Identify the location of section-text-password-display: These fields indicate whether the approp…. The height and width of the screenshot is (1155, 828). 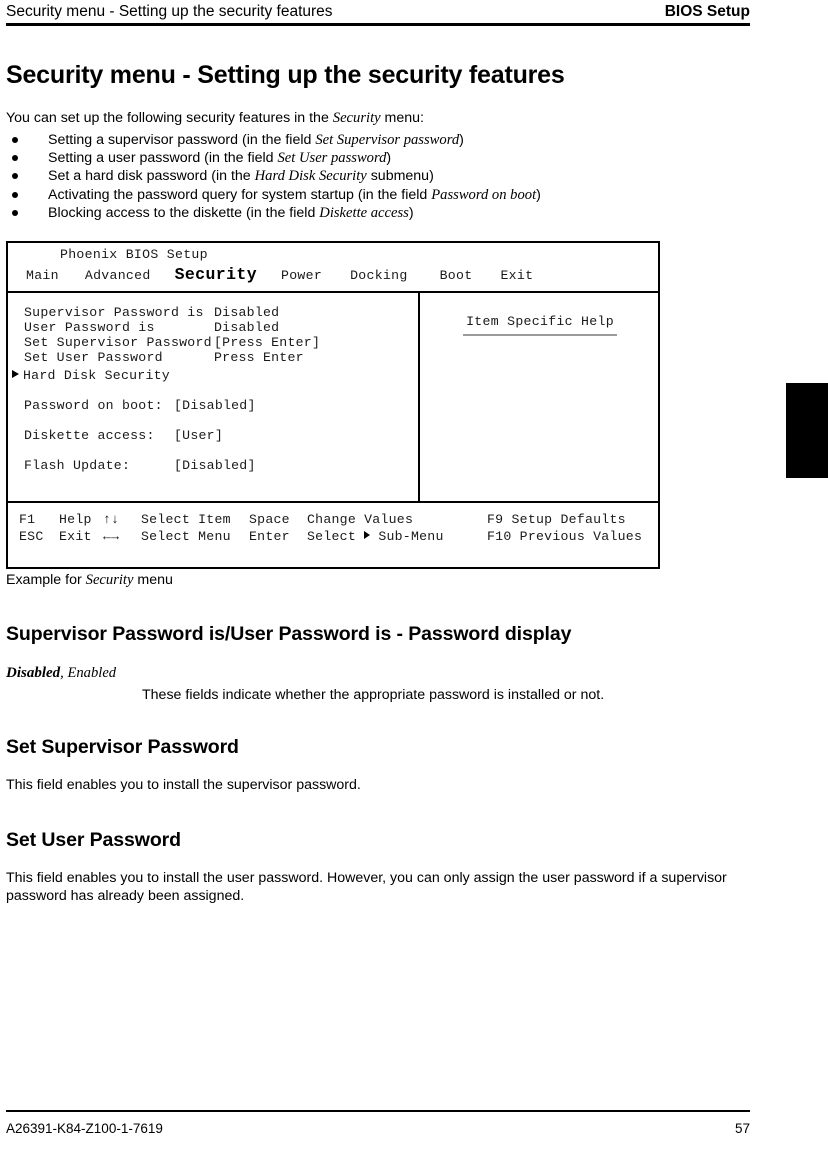
(373, 695).